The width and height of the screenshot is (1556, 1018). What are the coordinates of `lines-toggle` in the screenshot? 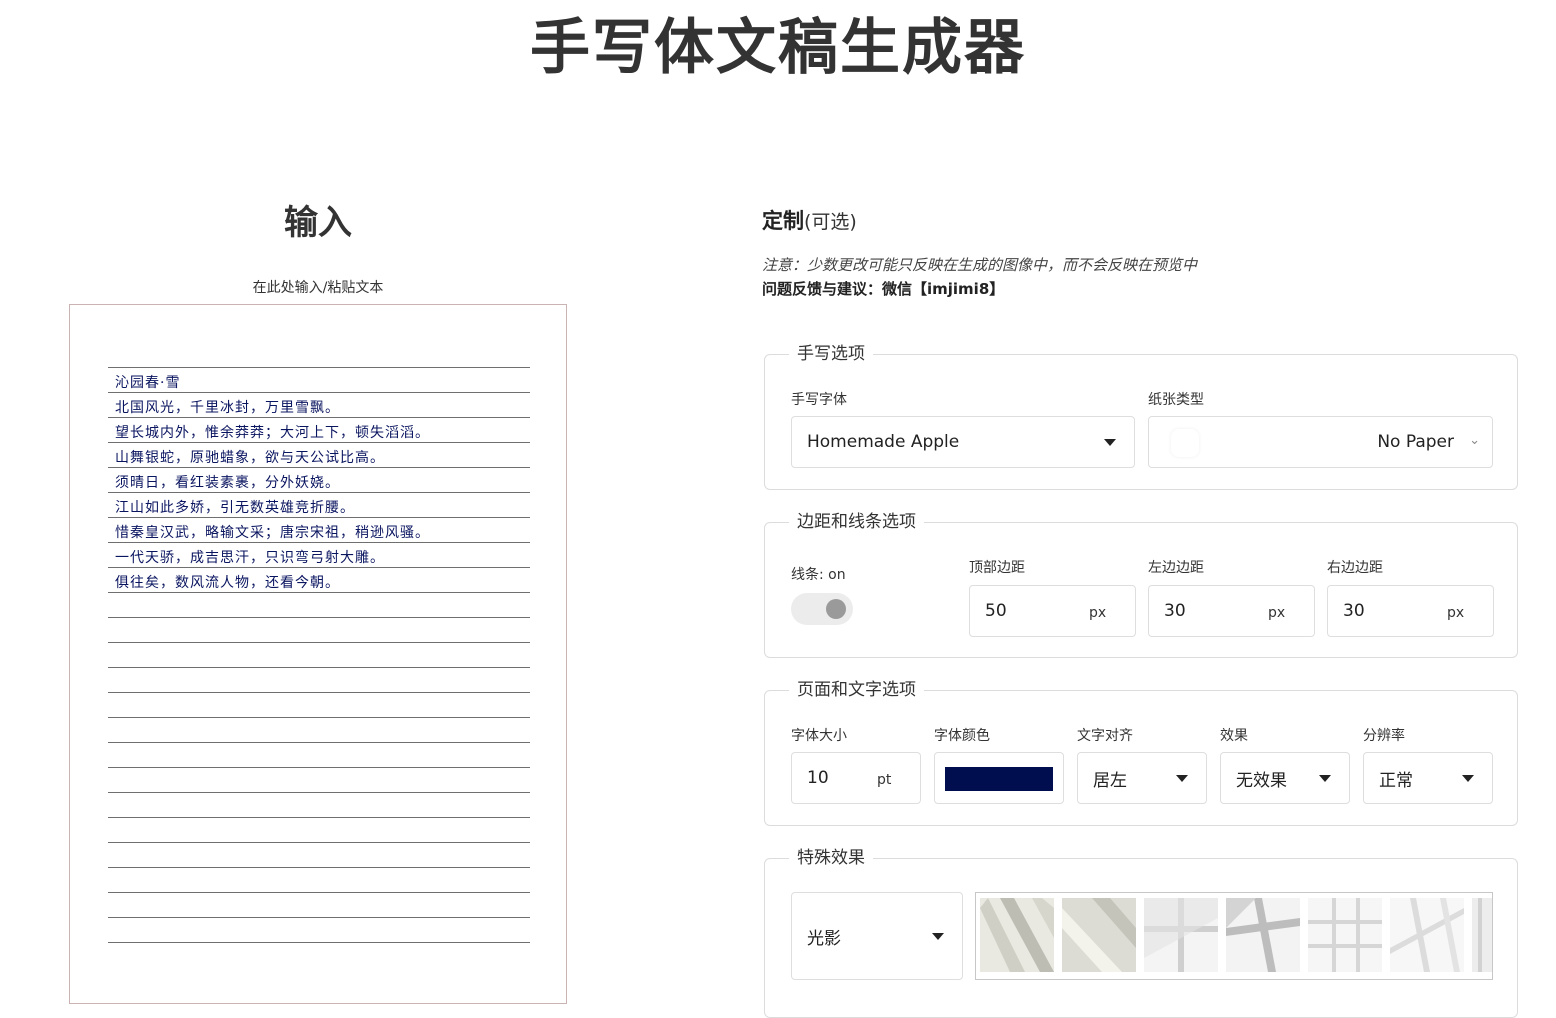 It's located at (822, 609).